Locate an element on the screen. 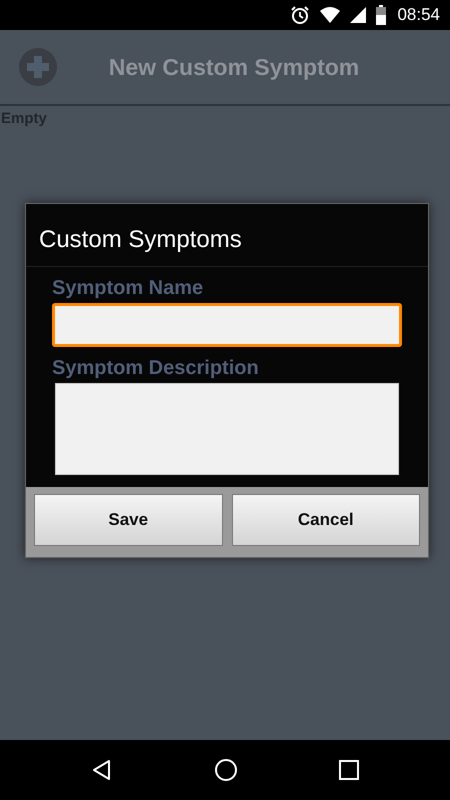 The width and height of the screenshot is (450, 800). field-label: Symptom Name is located at coordinates (128, 288).